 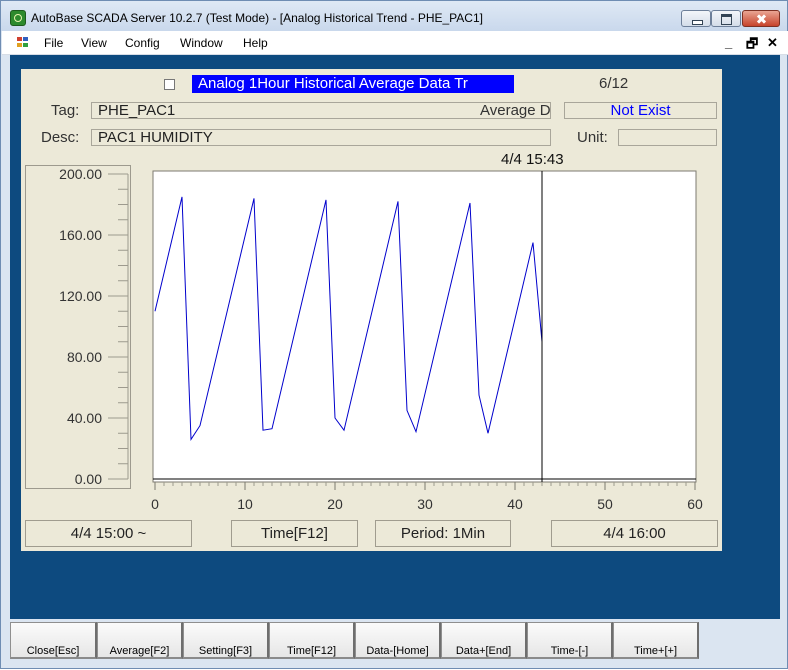 What do you see at coordinates (140, 640) in the screenshot?
I see `average-f2-button: Average[F2]` at bounding box center [140, 640].